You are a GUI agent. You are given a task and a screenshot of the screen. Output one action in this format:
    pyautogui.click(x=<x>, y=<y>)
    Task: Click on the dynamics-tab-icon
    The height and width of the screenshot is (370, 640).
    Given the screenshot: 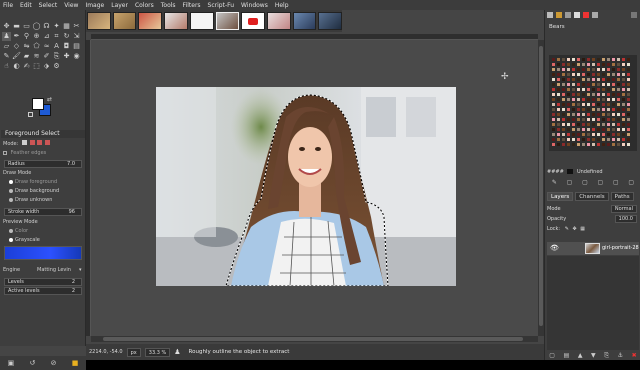 What is the action you would take?
    pyautogui.click(x=595, y=15)
    